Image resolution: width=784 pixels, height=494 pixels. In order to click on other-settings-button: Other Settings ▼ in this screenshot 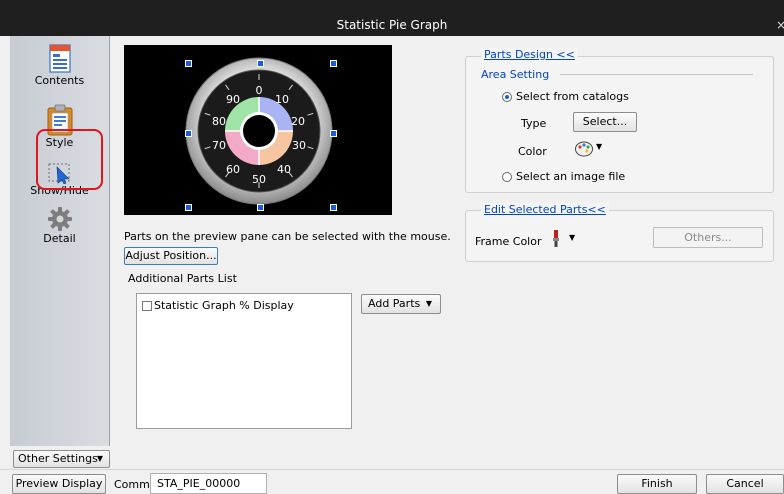, I will do `click(61, 459)`.